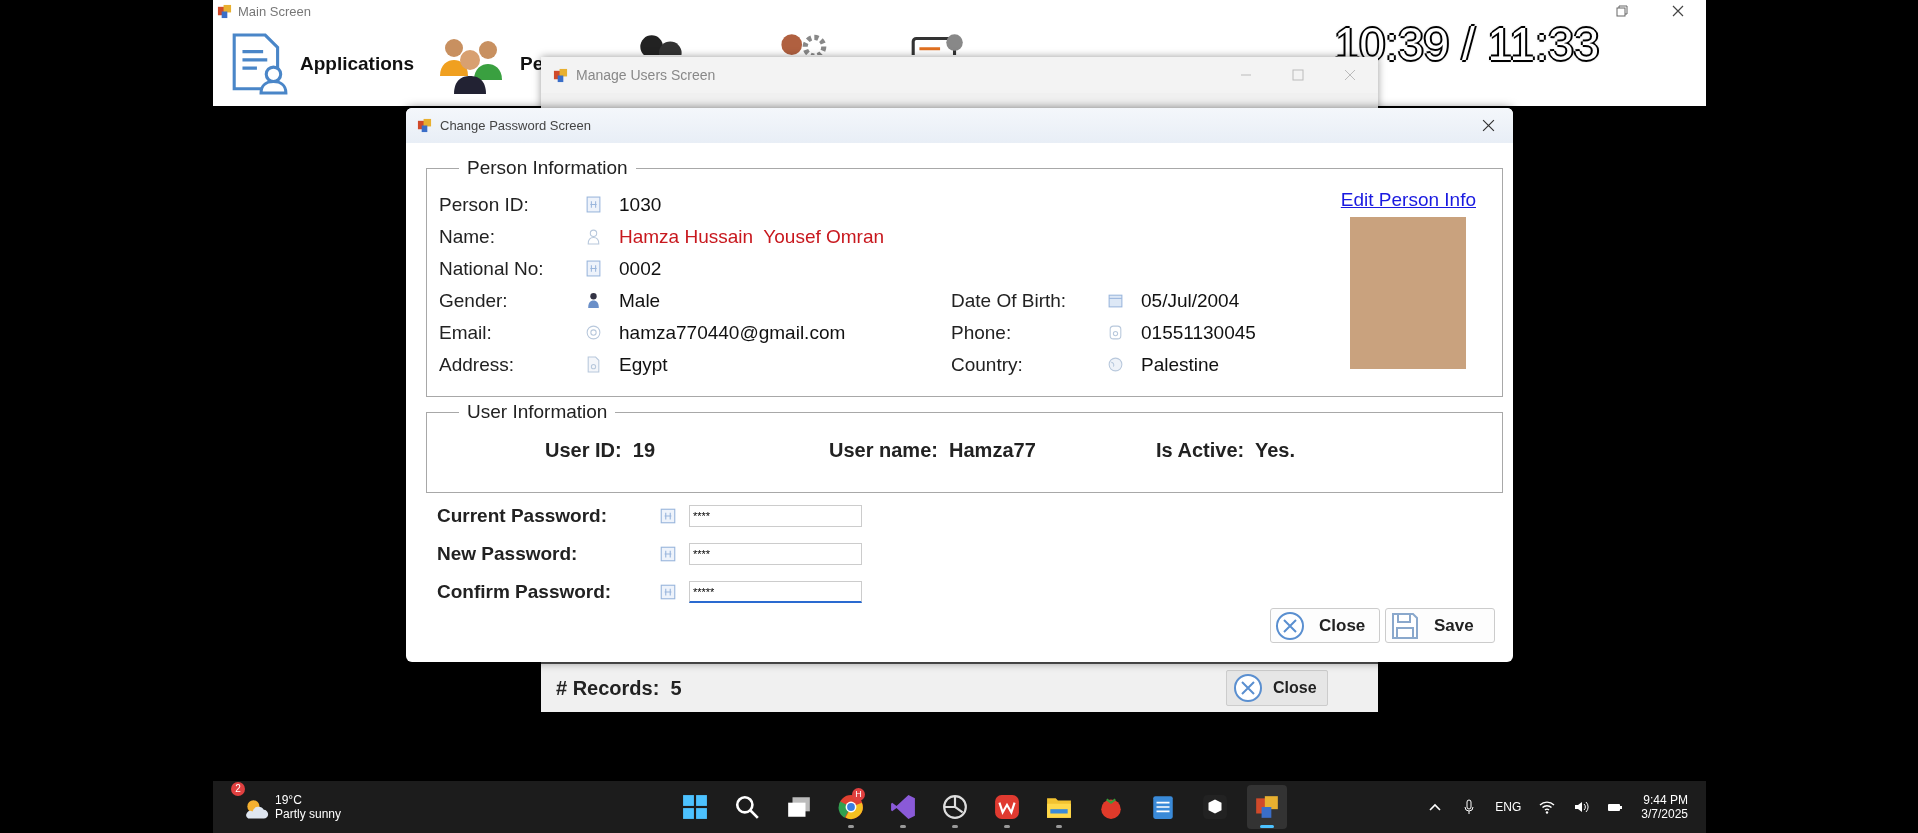 The height and width of the screenshot is (833, 1918). I want to click on field-label: Confirm Password:, so click(525, 592).